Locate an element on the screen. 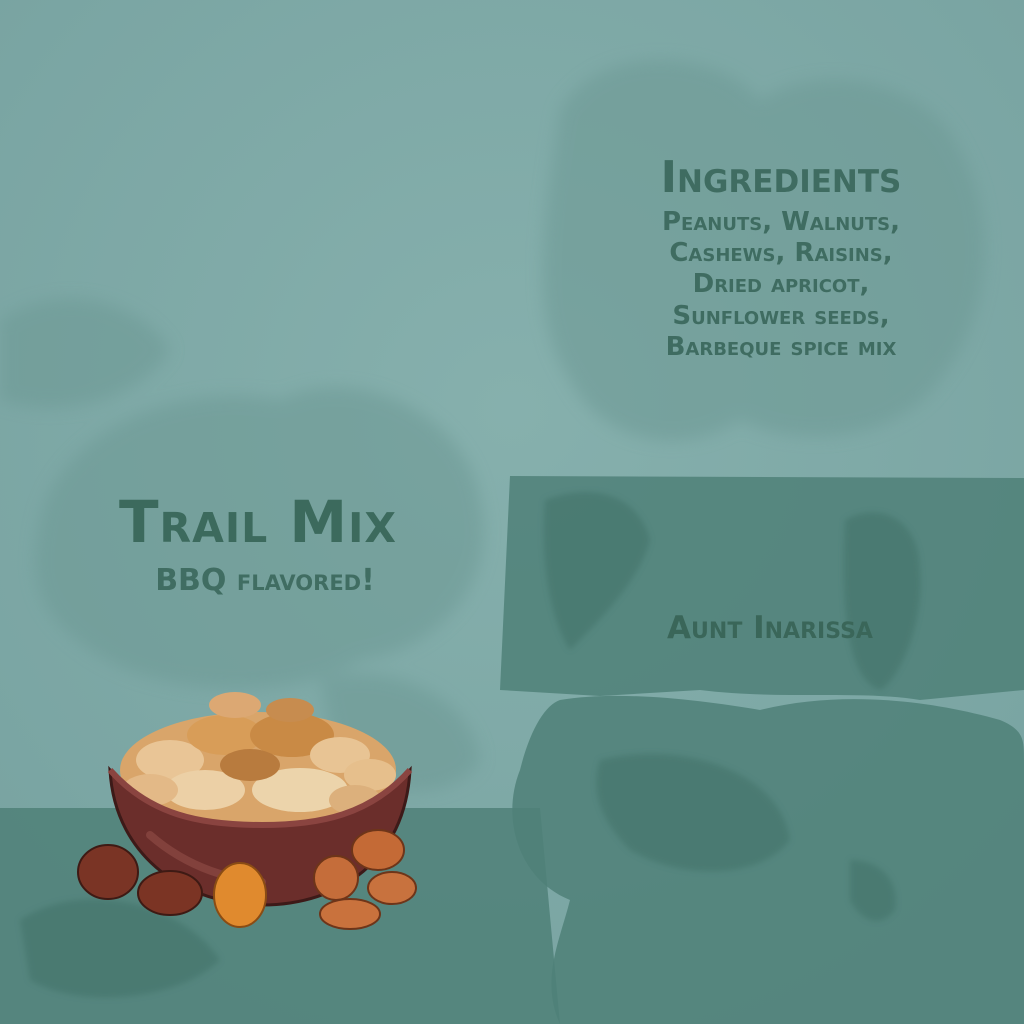 The height and width of the screenshot is (1024, 1024). ingredient-line: Sunflower seeds, is located at coordinates (781, 315).